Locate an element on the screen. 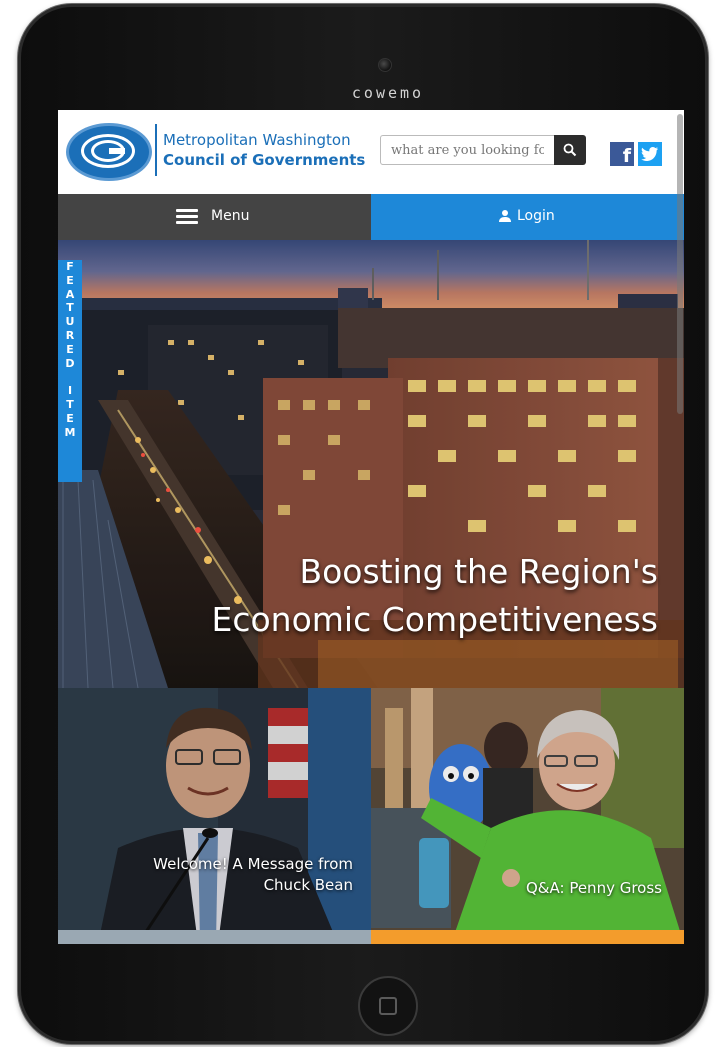 This screenshot has width=719, height=1047. featured-item-tab: FEATURED ITEM is located at coordinates (70, 371).